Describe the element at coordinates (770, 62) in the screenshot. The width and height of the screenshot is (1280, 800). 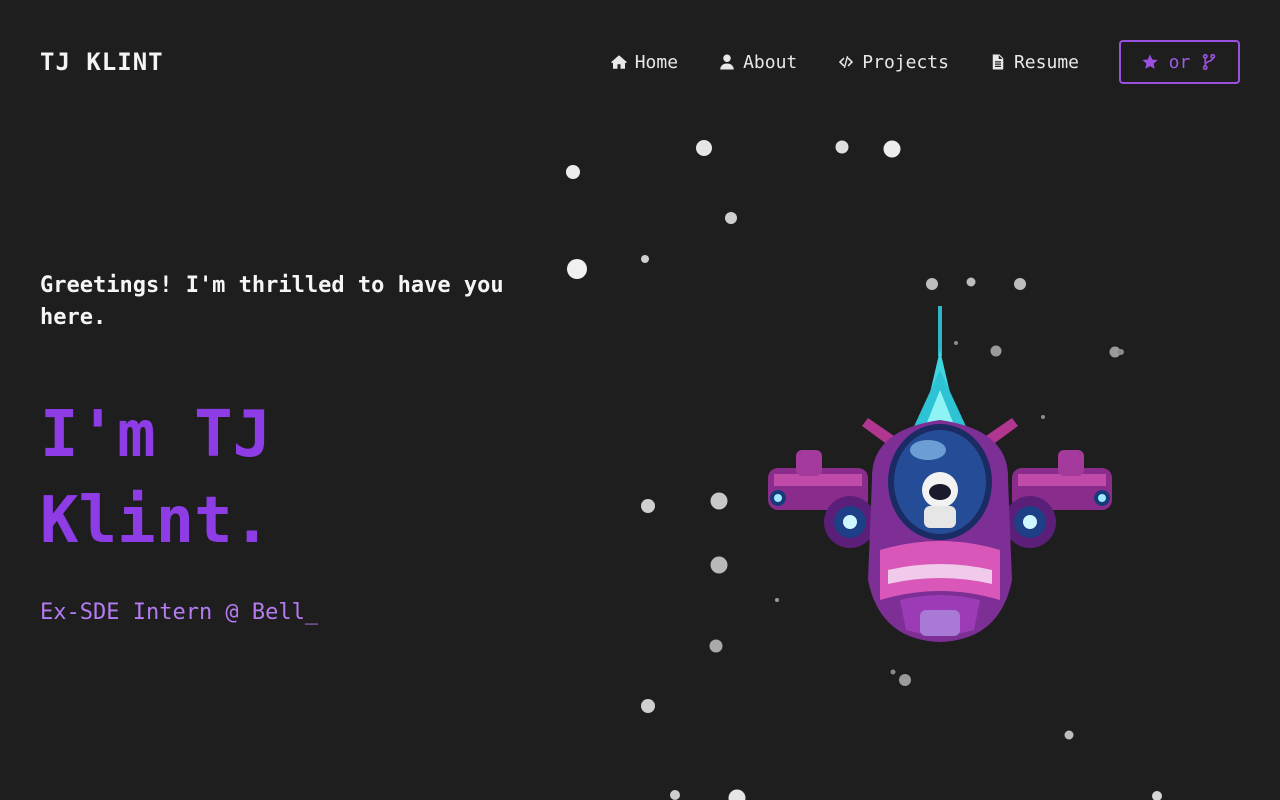
I see `nav-about-label: About` at that location.